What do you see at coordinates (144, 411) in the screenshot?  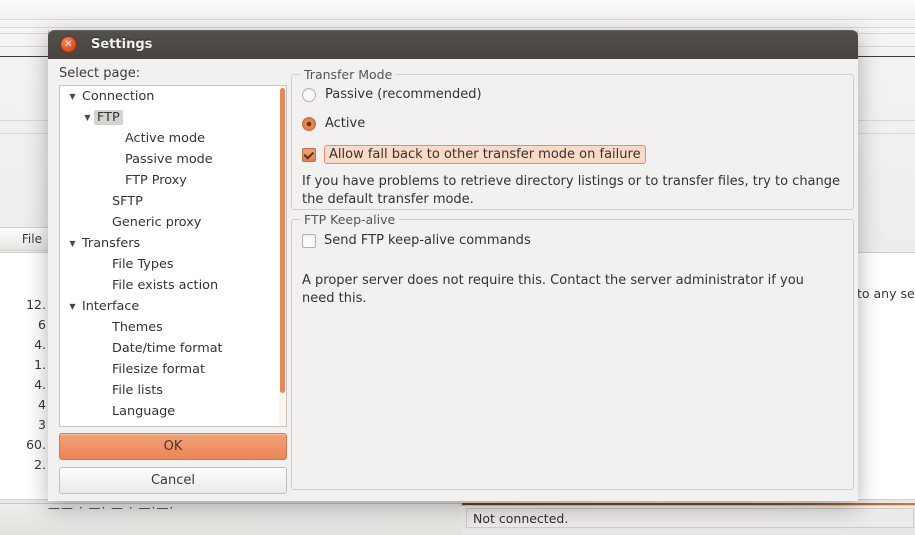 I see `tree-item-label: Language` at bounding box center [144, 411].